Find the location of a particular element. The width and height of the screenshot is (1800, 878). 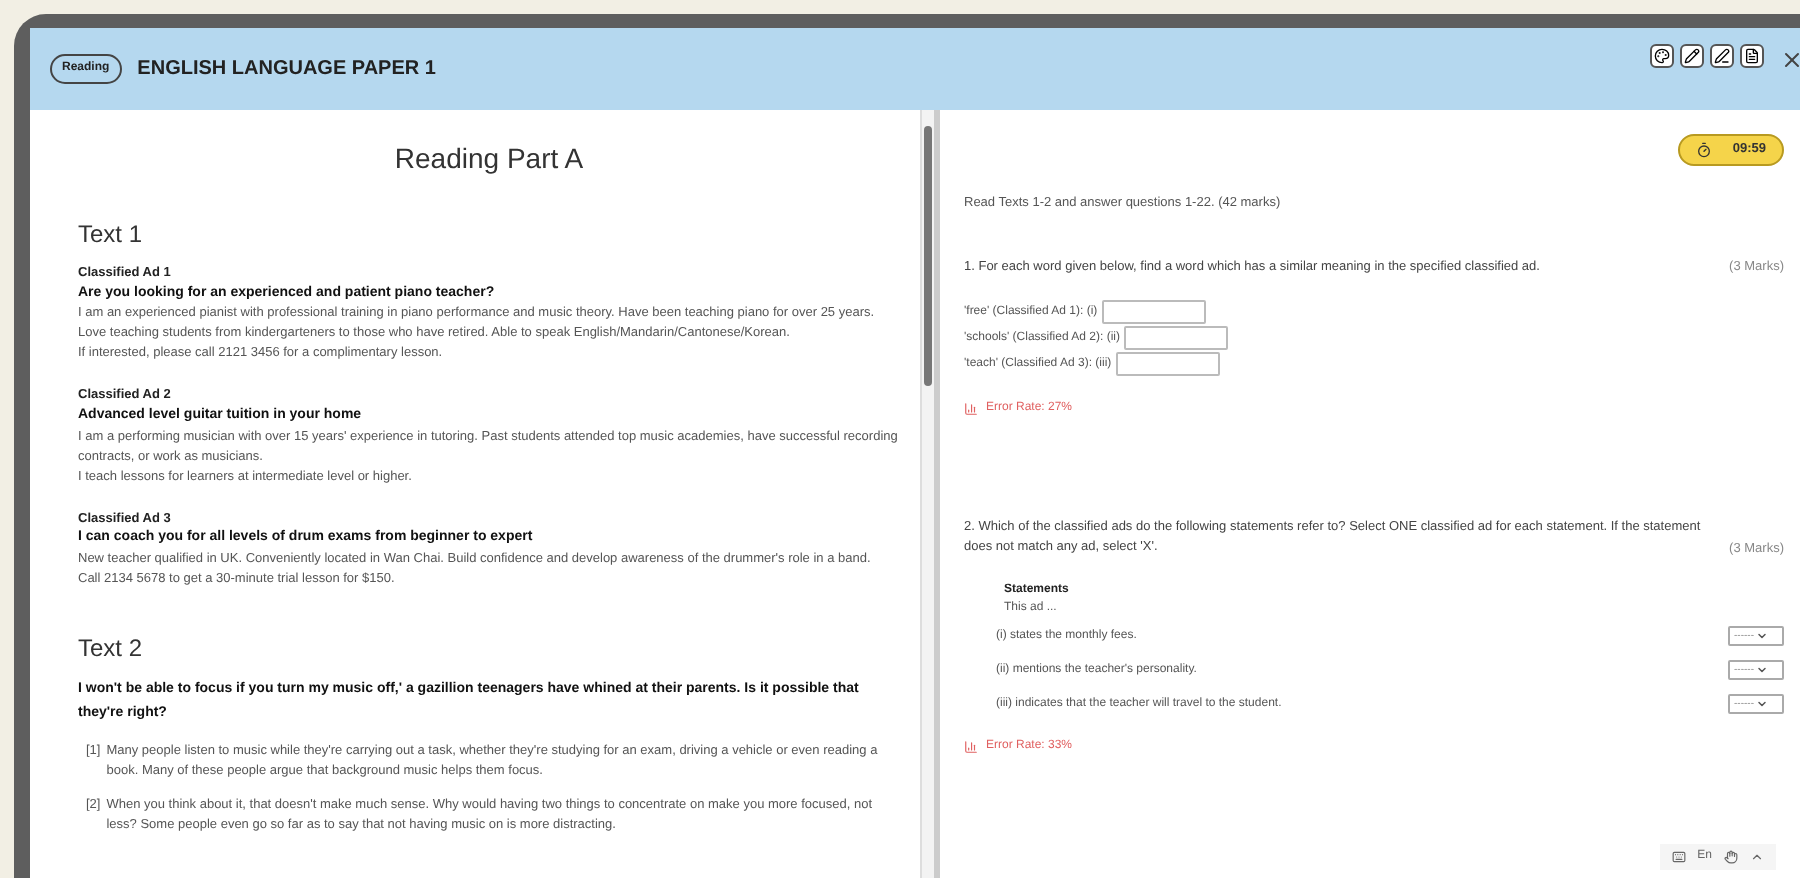

pencil-button is located at coordinates (1692, 56).